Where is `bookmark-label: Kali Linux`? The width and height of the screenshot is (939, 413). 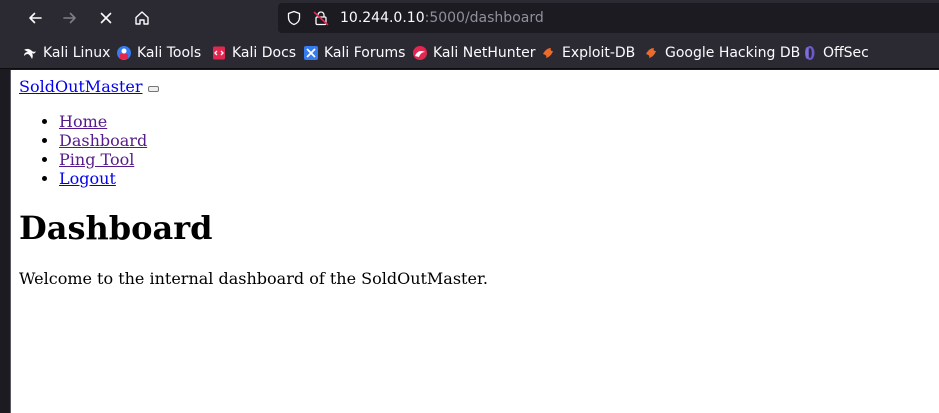 bookmark-label: Kali Linux is located at coordinates (77, 53).